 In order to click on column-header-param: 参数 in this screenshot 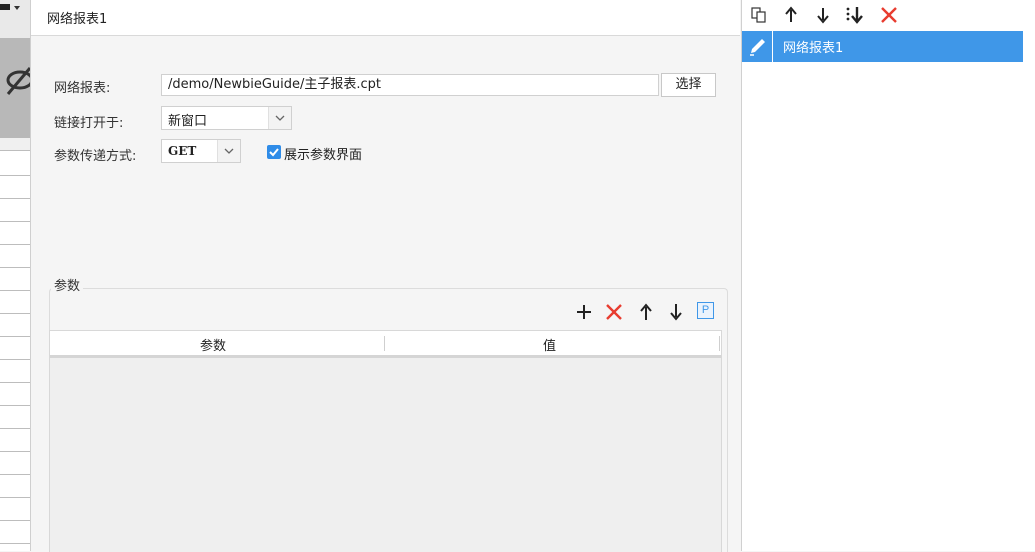, I will do `click(213, 344)`.